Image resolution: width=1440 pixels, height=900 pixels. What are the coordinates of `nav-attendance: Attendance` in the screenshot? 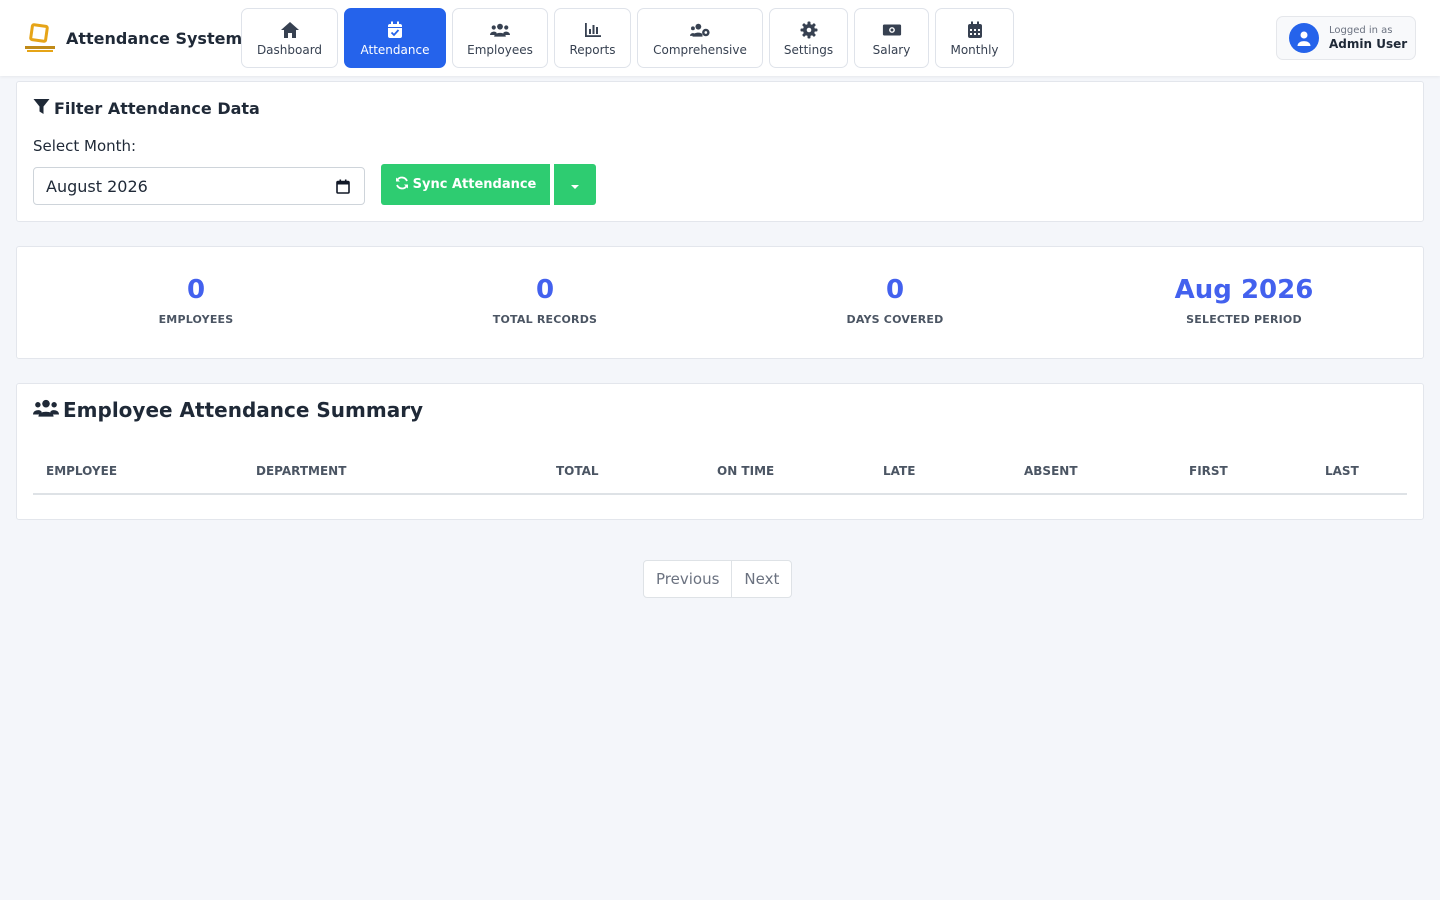 It's located at (395, 38).